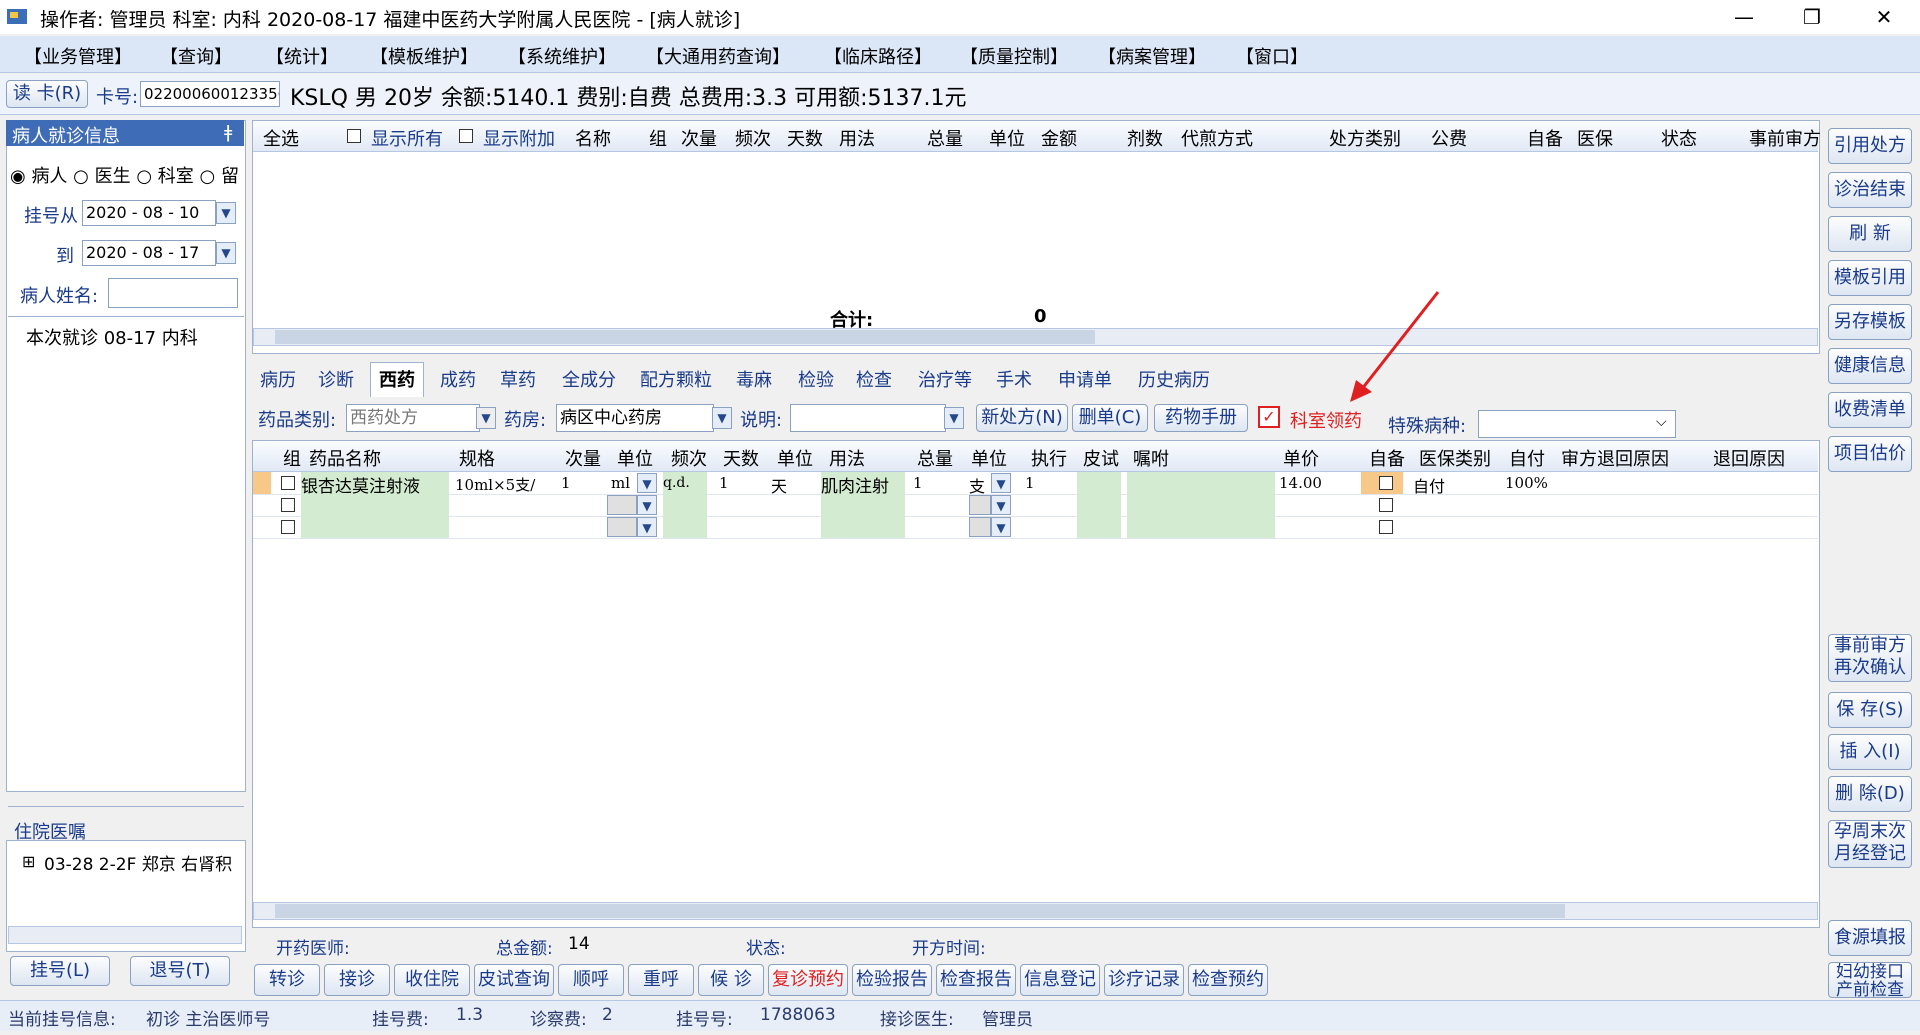  I want to click on tab-diagnosis: 诊断, so click(336, 380).